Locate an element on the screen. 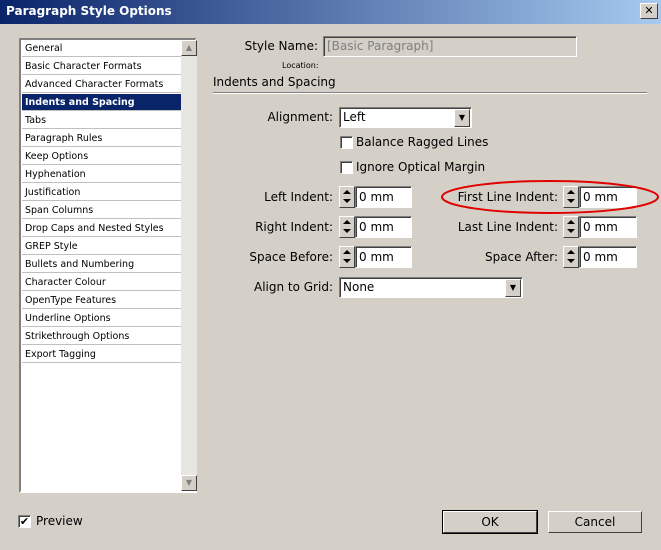  sidebar-item: Justification is located at coordinates (101, 192).